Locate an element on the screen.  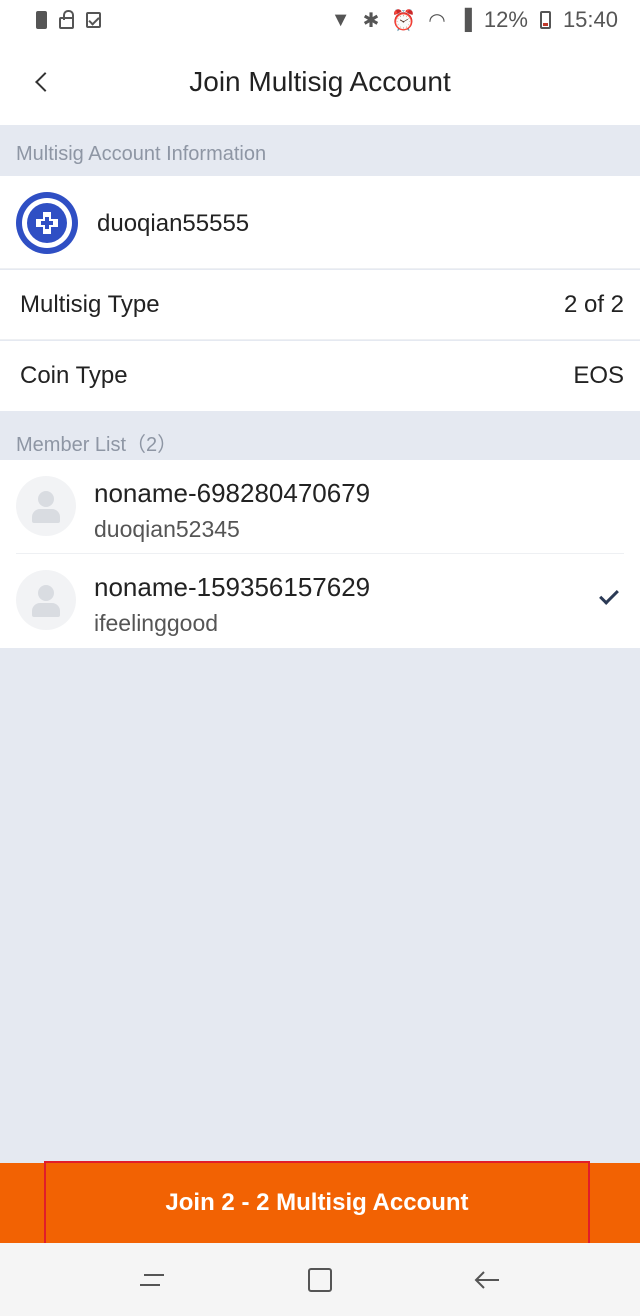
page-title: Join Multisig Account is located at coordinates (320, 81).